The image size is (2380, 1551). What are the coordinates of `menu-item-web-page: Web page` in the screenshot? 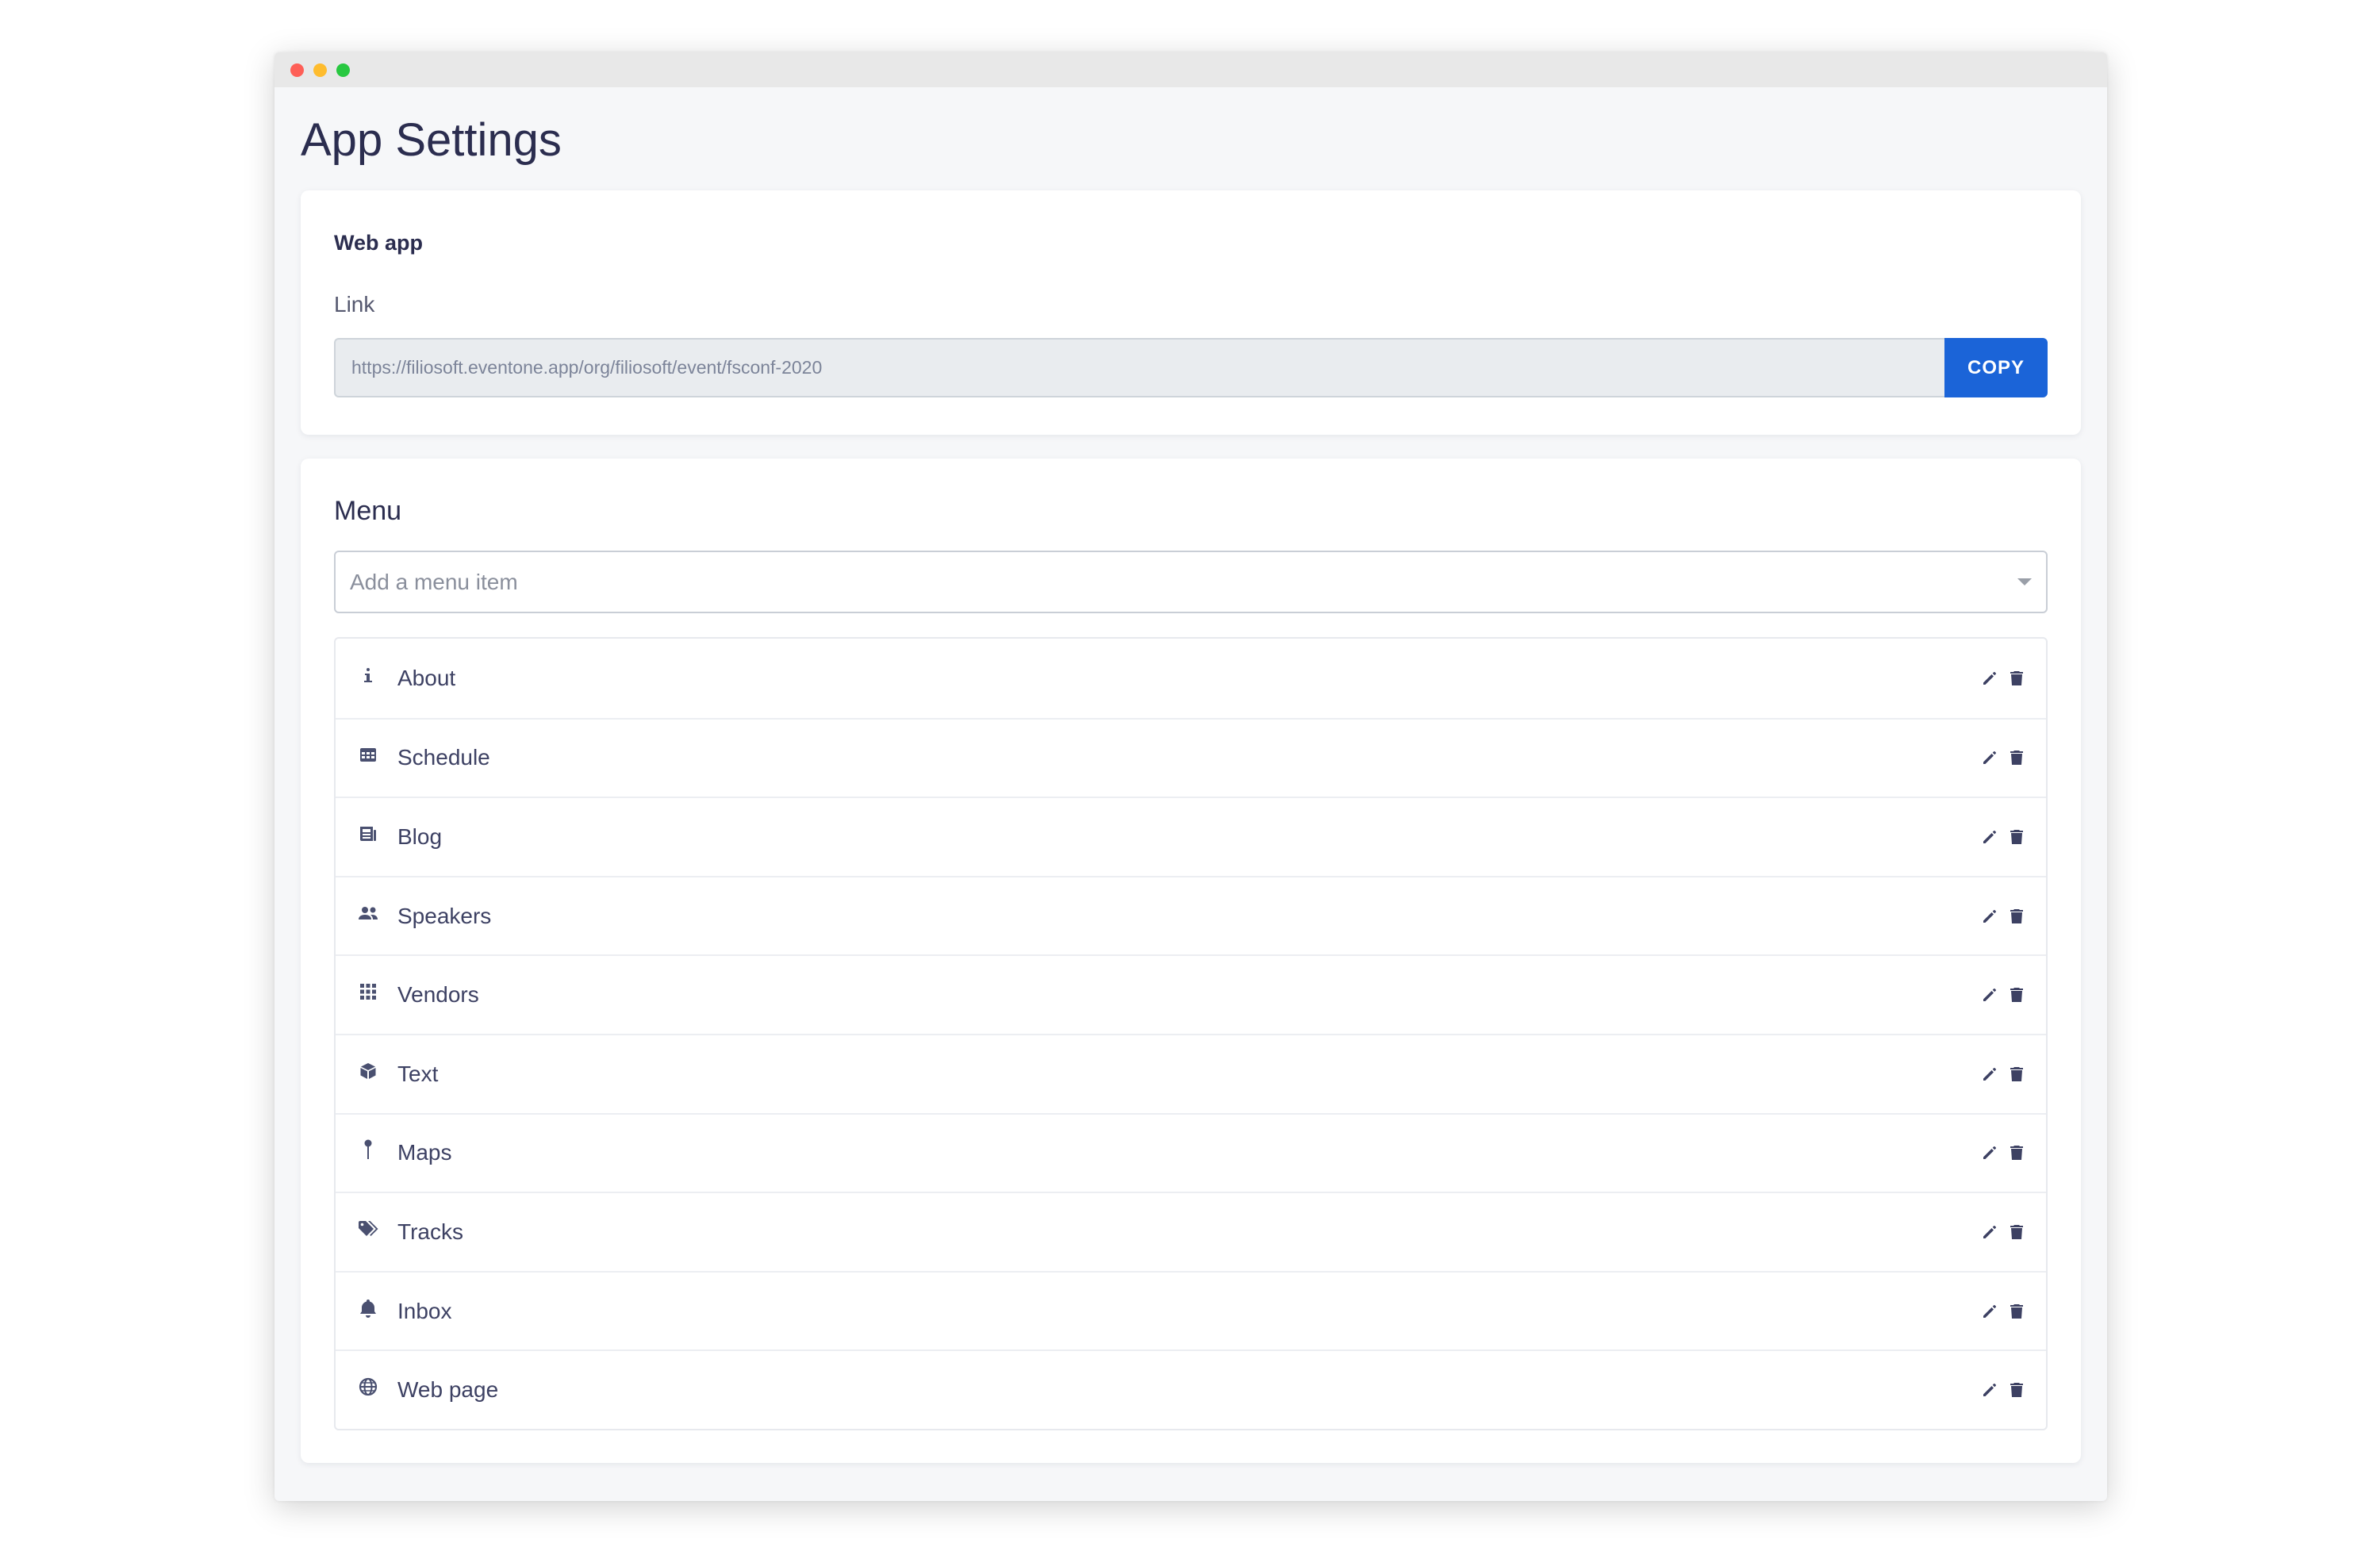 It's located at (1191, 1389).